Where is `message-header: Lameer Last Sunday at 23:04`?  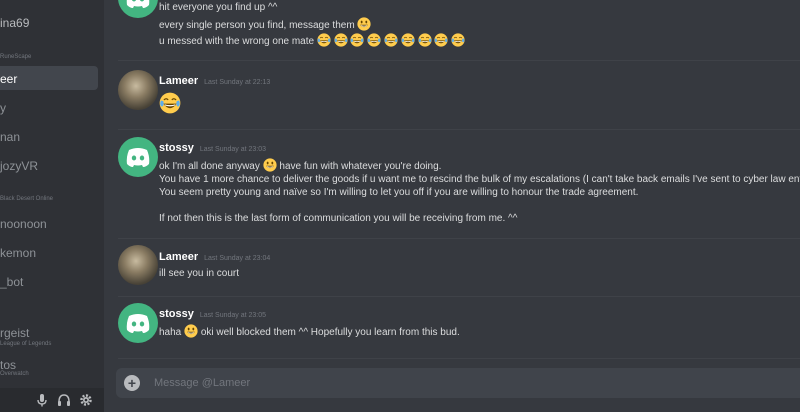
message-header: Lameer Last Sunday at 23:04 is located at coordinates (214, 257).